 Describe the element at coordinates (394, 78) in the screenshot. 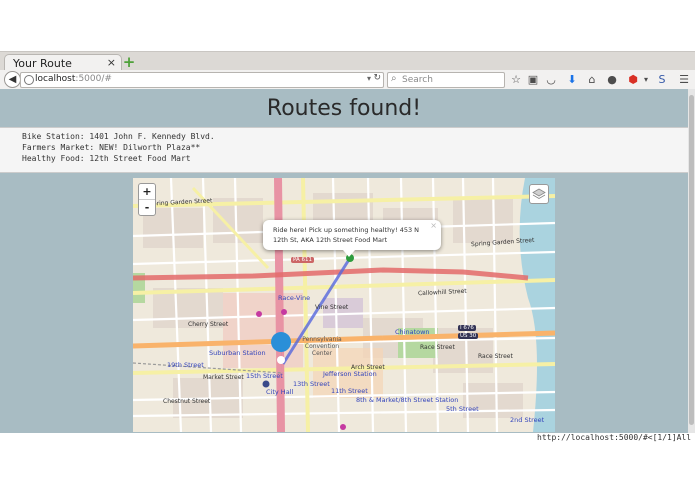

I see `search-icon: ⌕` at that location.